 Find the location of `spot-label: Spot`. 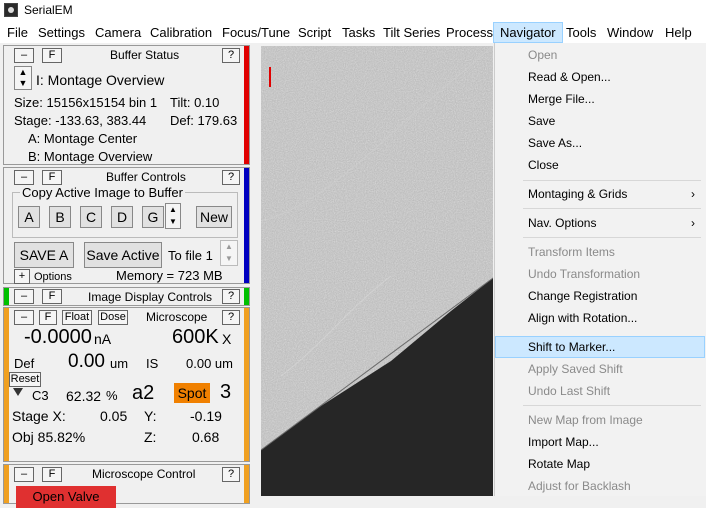

spot-label: Spot is located at coordinates (192, 393).